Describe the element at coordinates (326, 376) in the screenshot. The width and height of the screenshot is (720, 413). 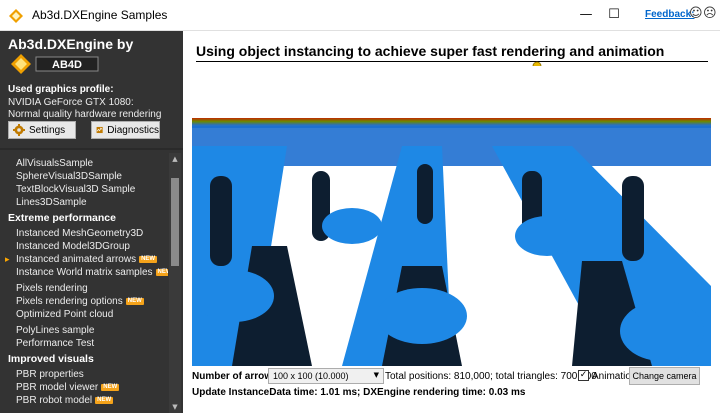
I see `arrows-count-select: 100 x 100 (10.000) ▼` at that location.